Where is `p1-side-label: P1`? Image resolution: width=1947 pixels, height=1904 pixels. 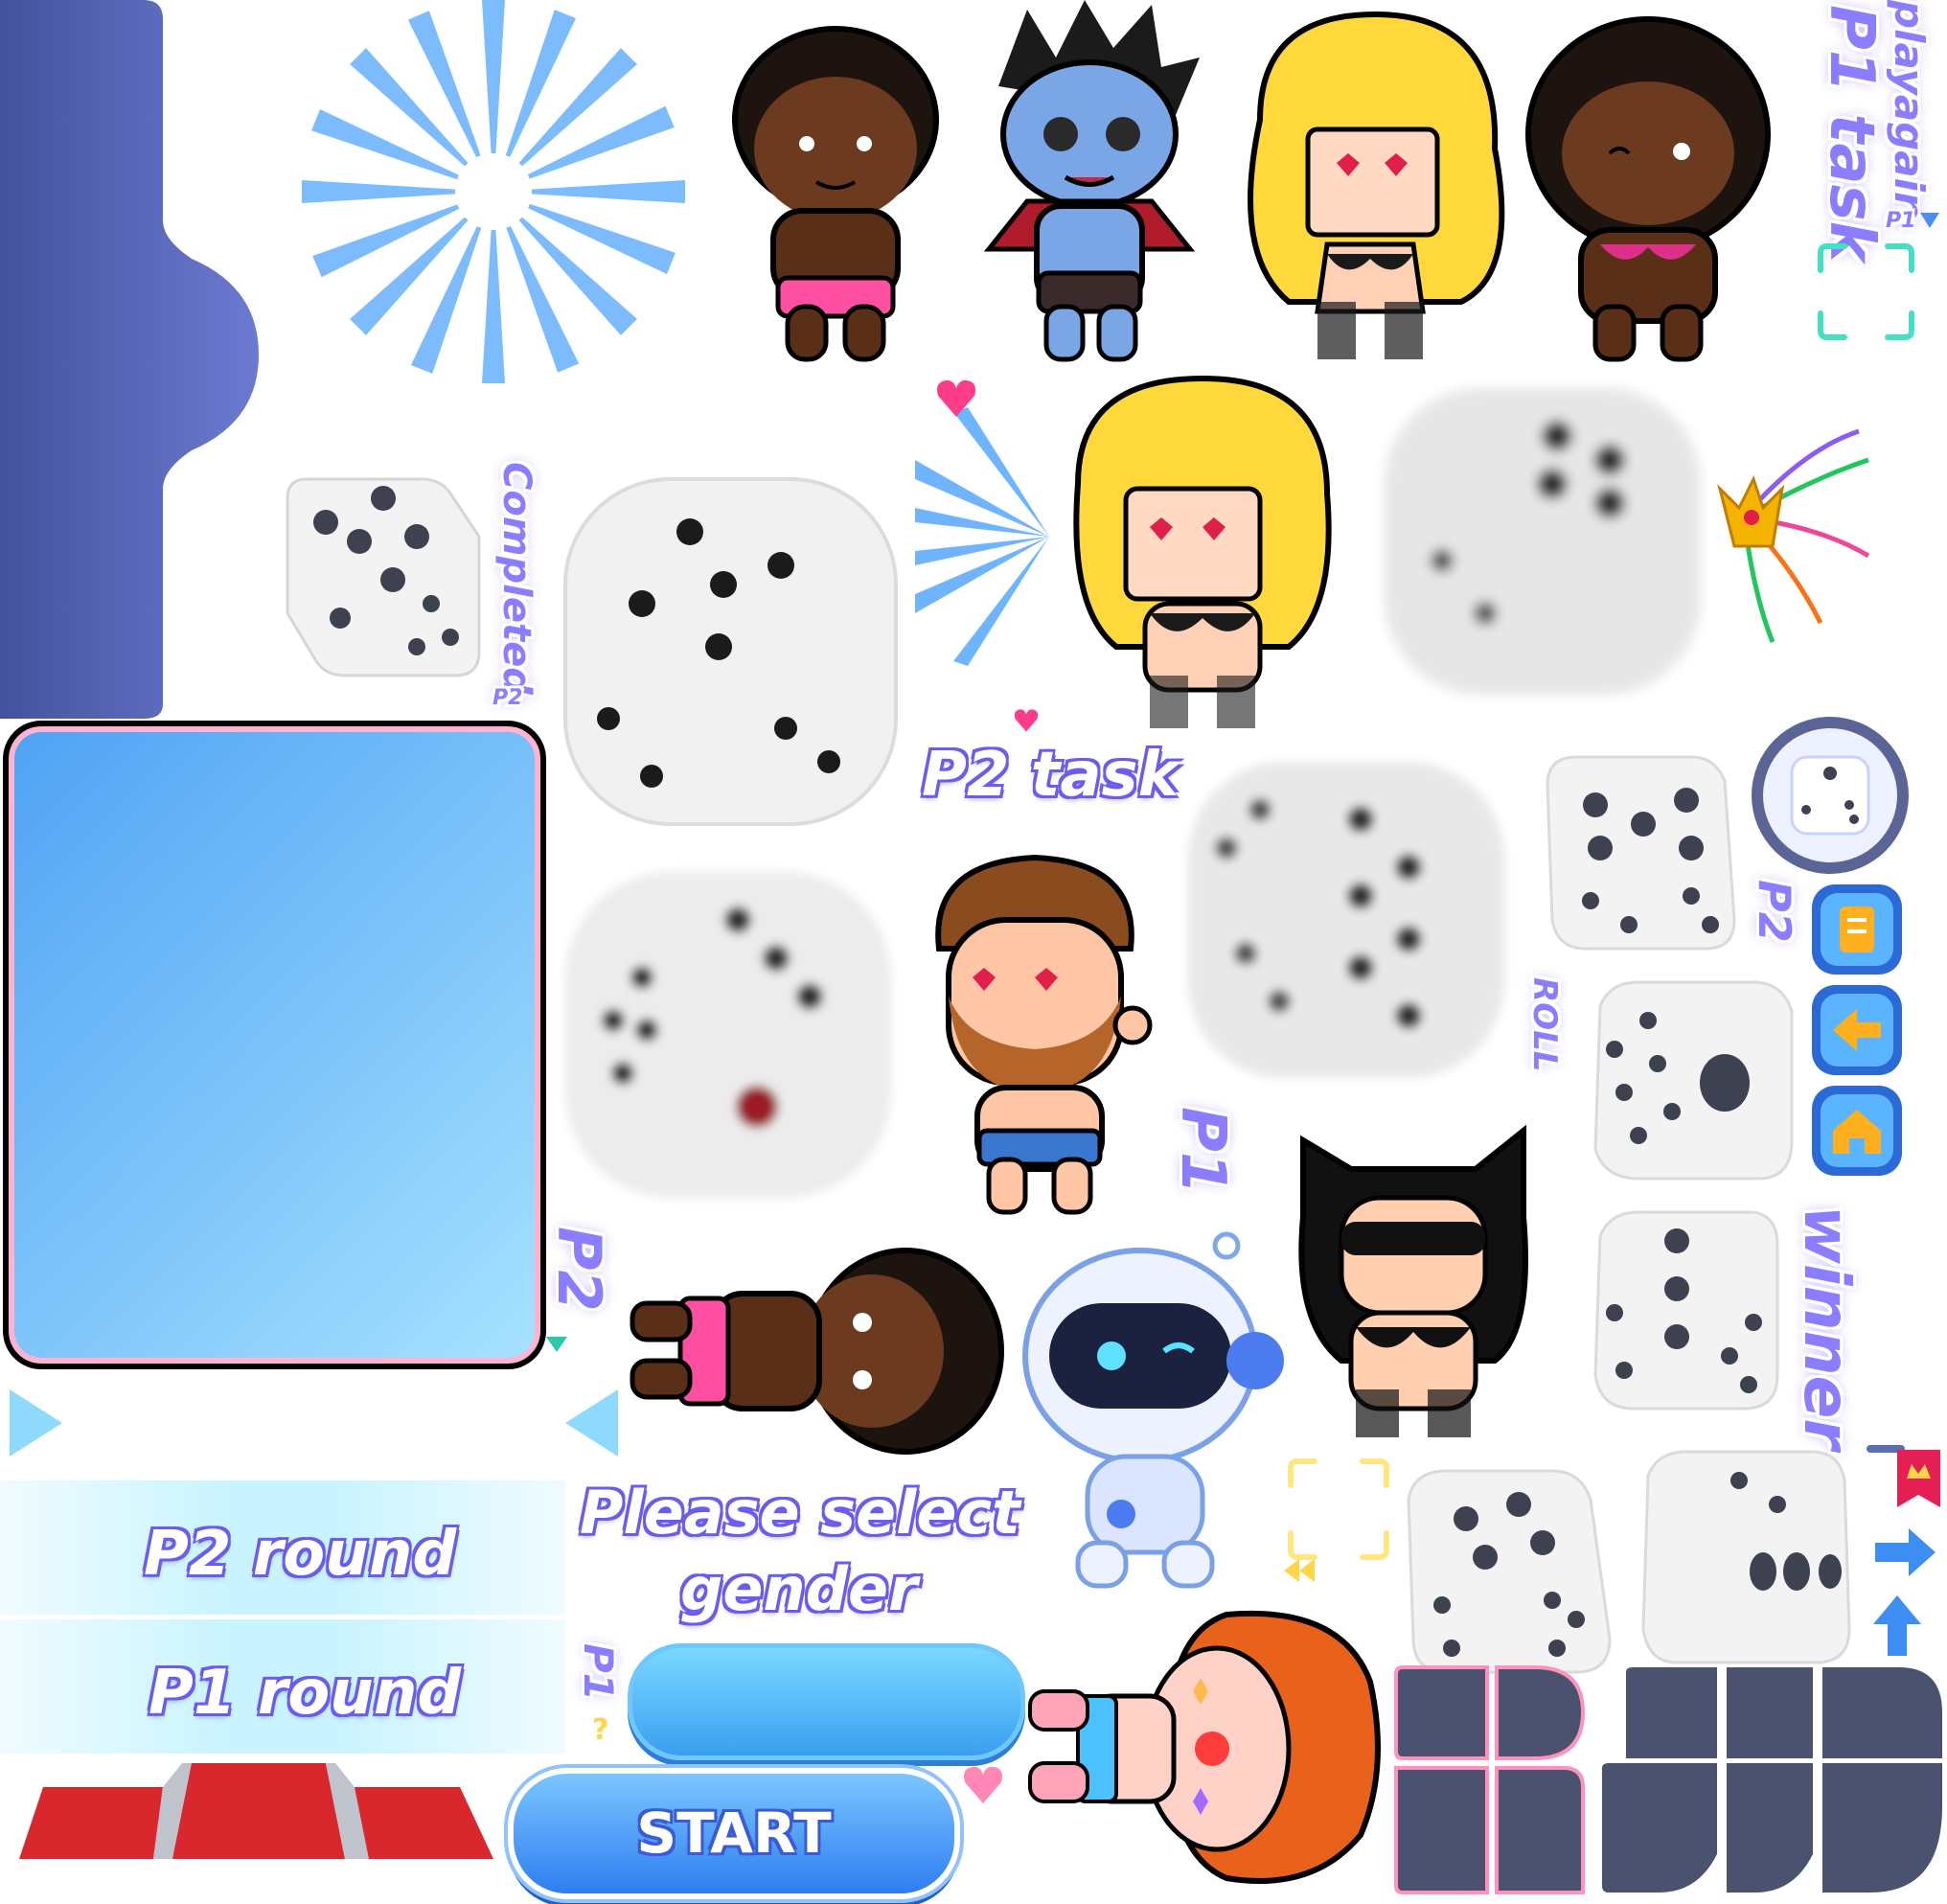 p1-side-label: P1 is located at coordinates (1202, 1151).